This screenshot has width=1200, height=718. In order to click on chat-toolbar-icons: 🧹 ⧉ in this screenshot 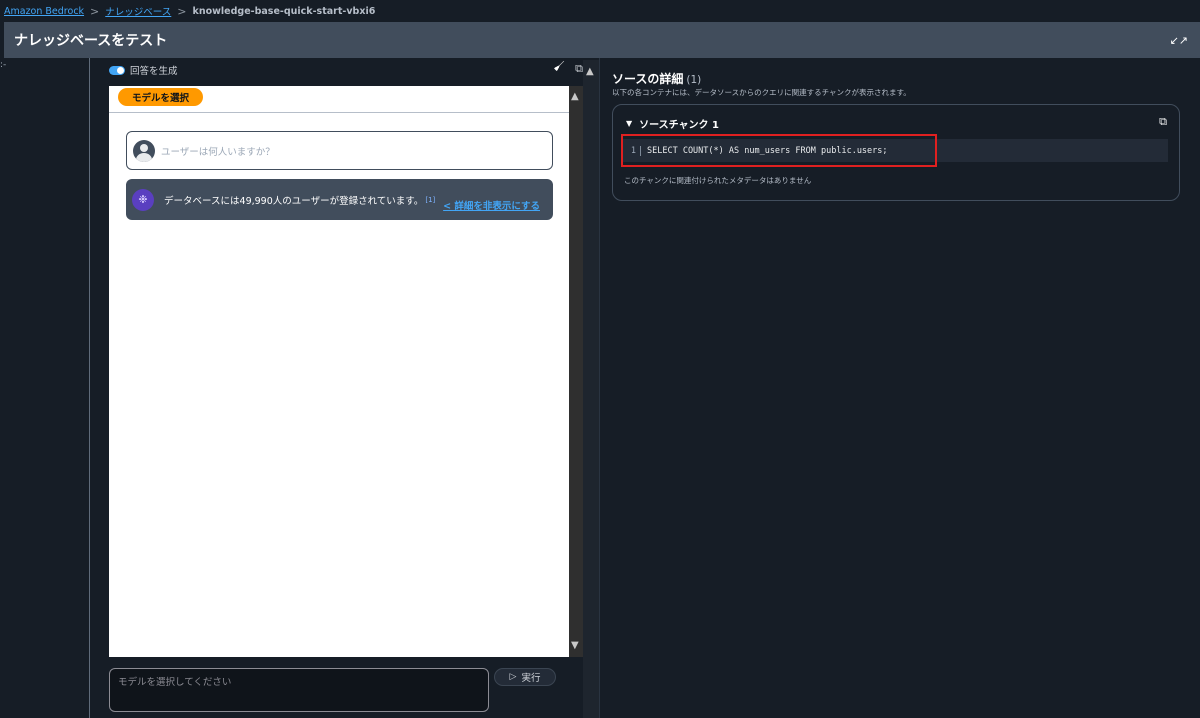, I will do `click(568, 69)`.